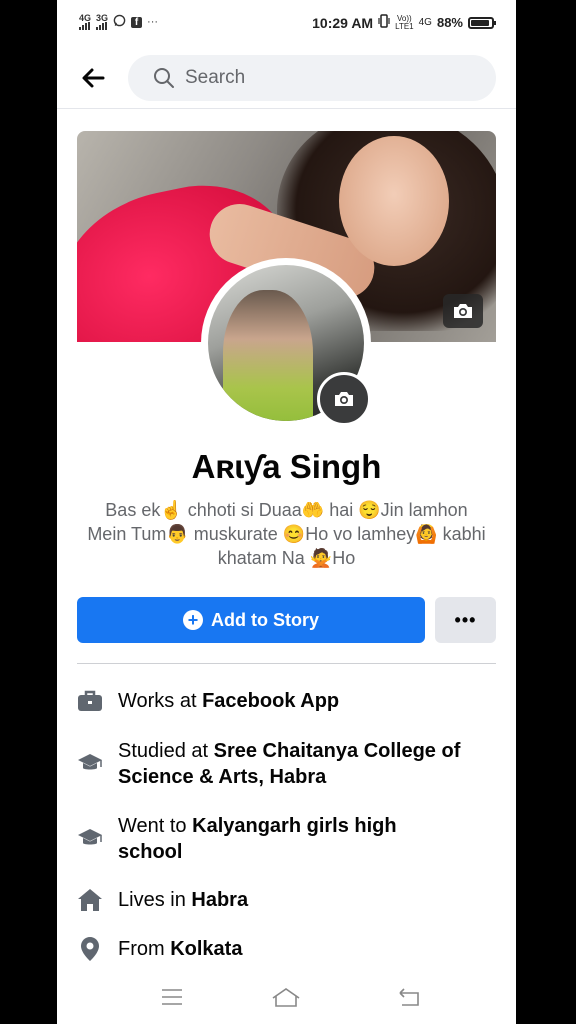  Describe the element at coordinates (271, 701) in the screenshot. I see `info-value: Facebook App` at that location.